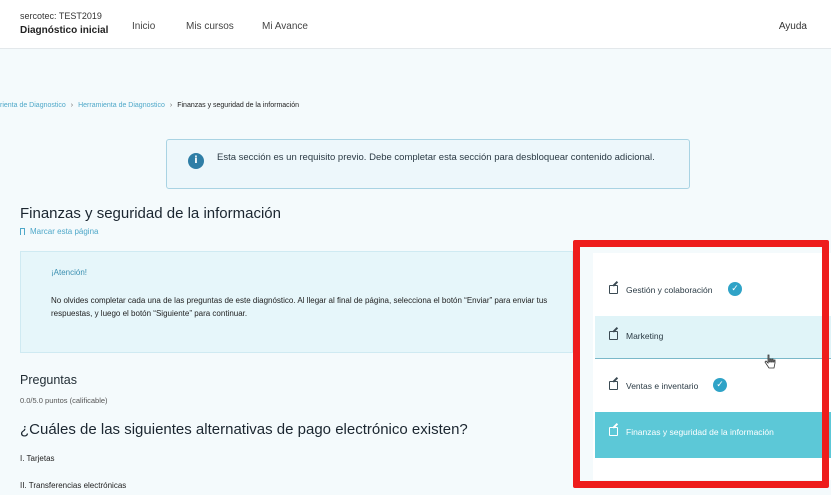  I want to click on info-icon: i, so click(196, 161).